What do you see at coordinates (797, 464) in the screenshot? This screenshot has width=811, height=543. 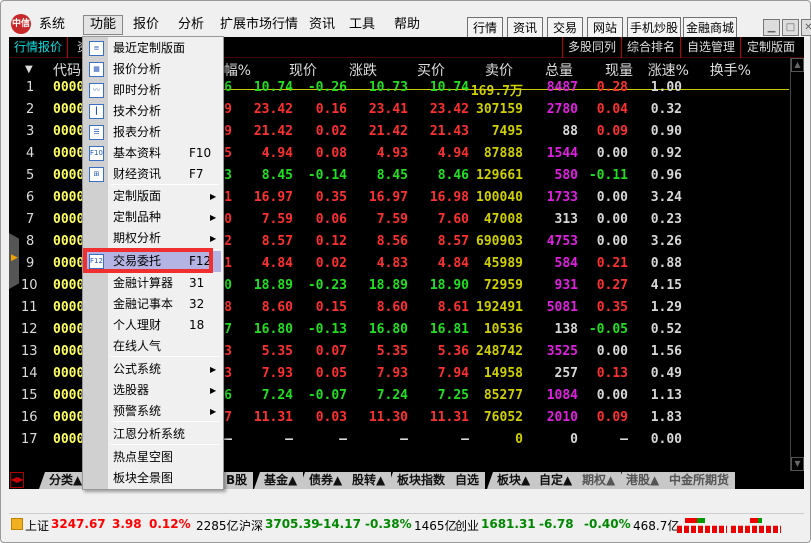 I see `scroll-down-arrow: ▼` at bounding box center [797, 464].